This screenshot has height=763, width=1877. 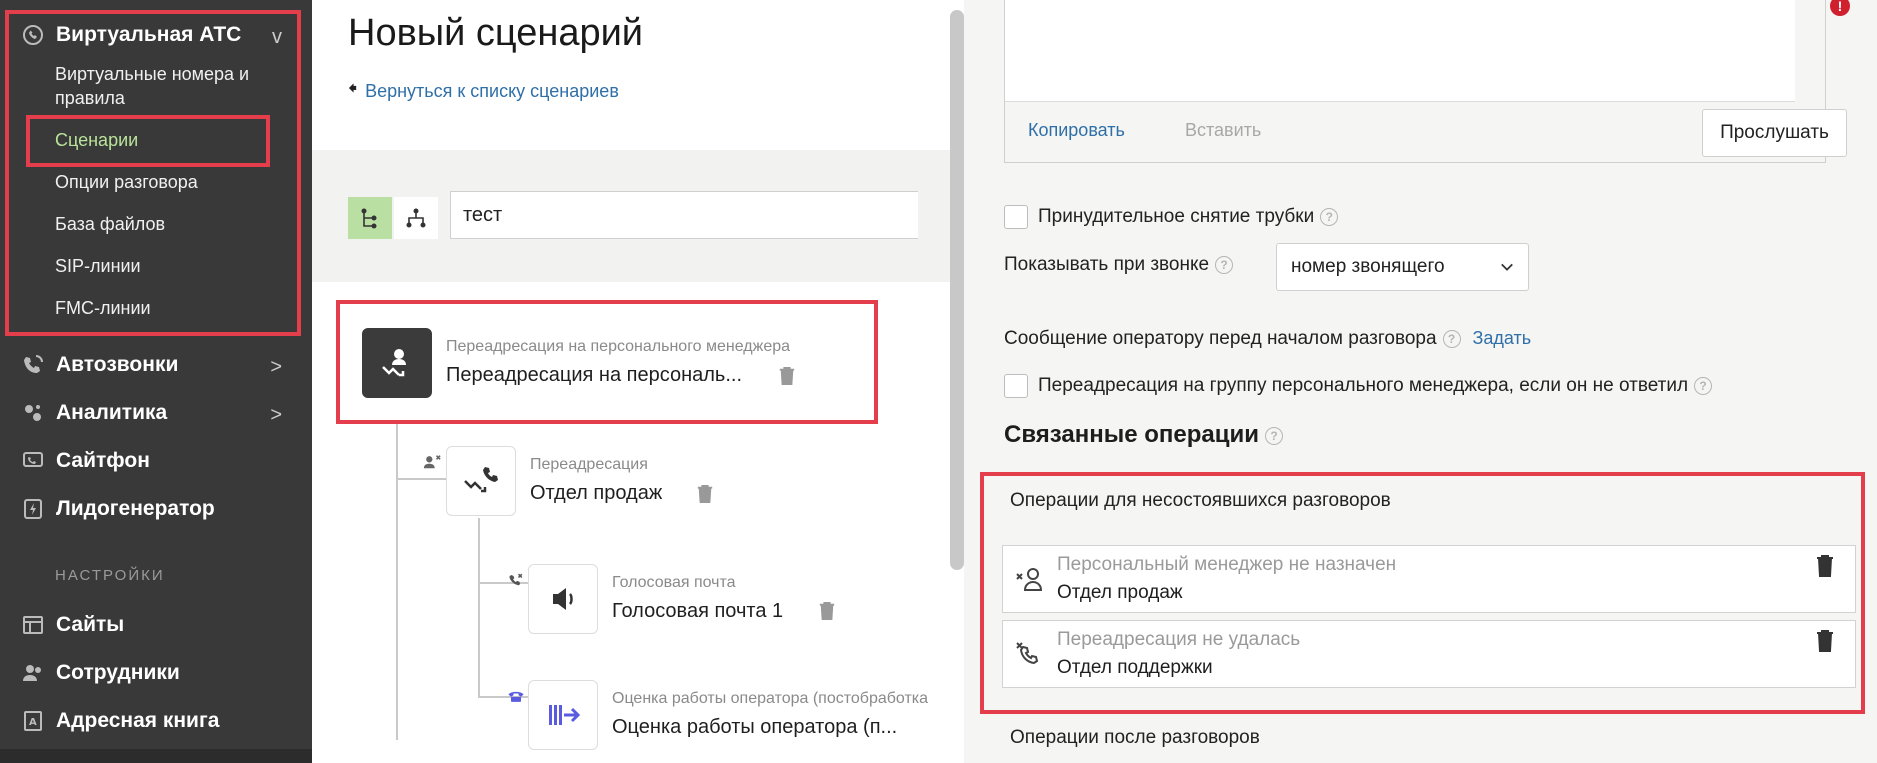 What do you see at coordinates (1016, 217) in the screenshot?
I see `force-pickup-checkbox` at bounding box center [1016, 217].